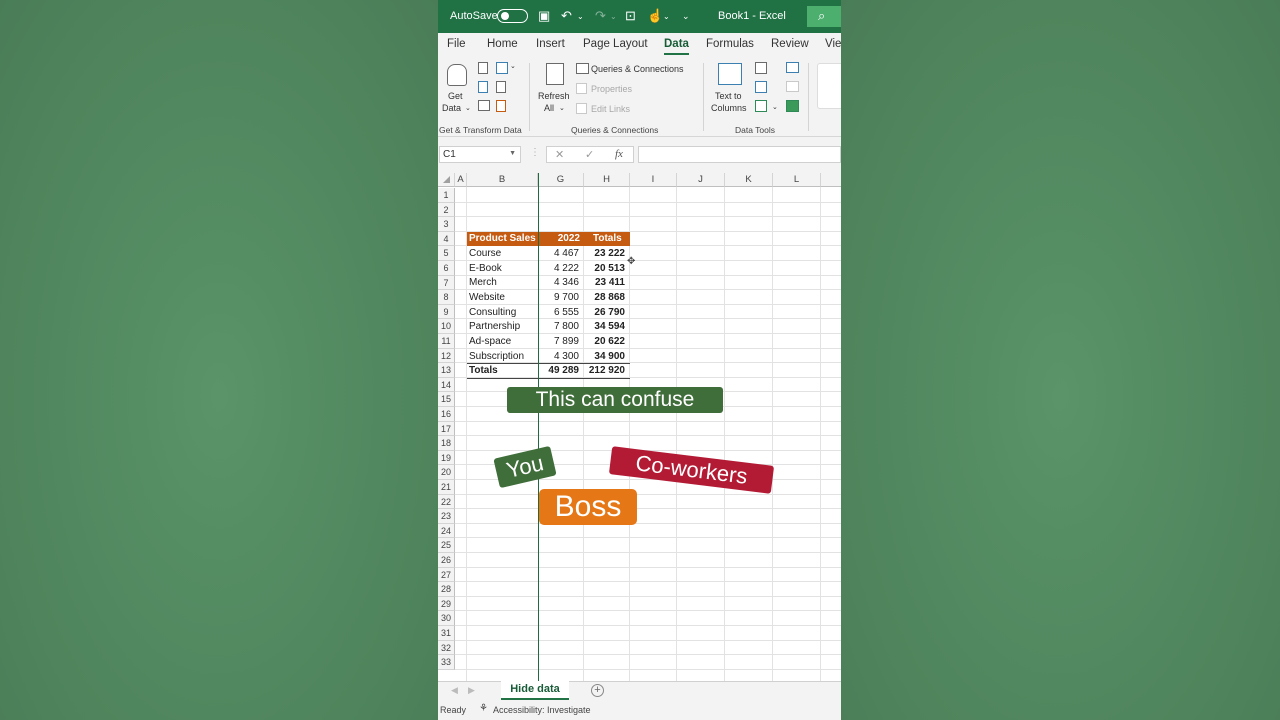  Describe the element at coordinates (761, 87) in the screenshot. I see `remove-duplicates-icon` at that location.